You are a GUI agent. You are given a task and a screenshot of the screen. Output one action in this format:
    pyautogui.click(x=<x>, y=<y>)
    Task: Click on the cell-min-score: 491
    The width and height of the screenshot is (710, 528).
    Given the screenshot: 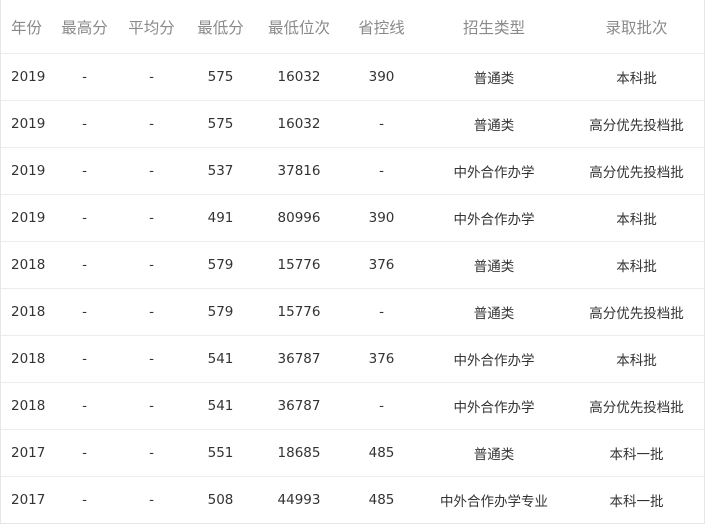 What is the action you would take?
    pyautogui.click(x=220, y=218)
    